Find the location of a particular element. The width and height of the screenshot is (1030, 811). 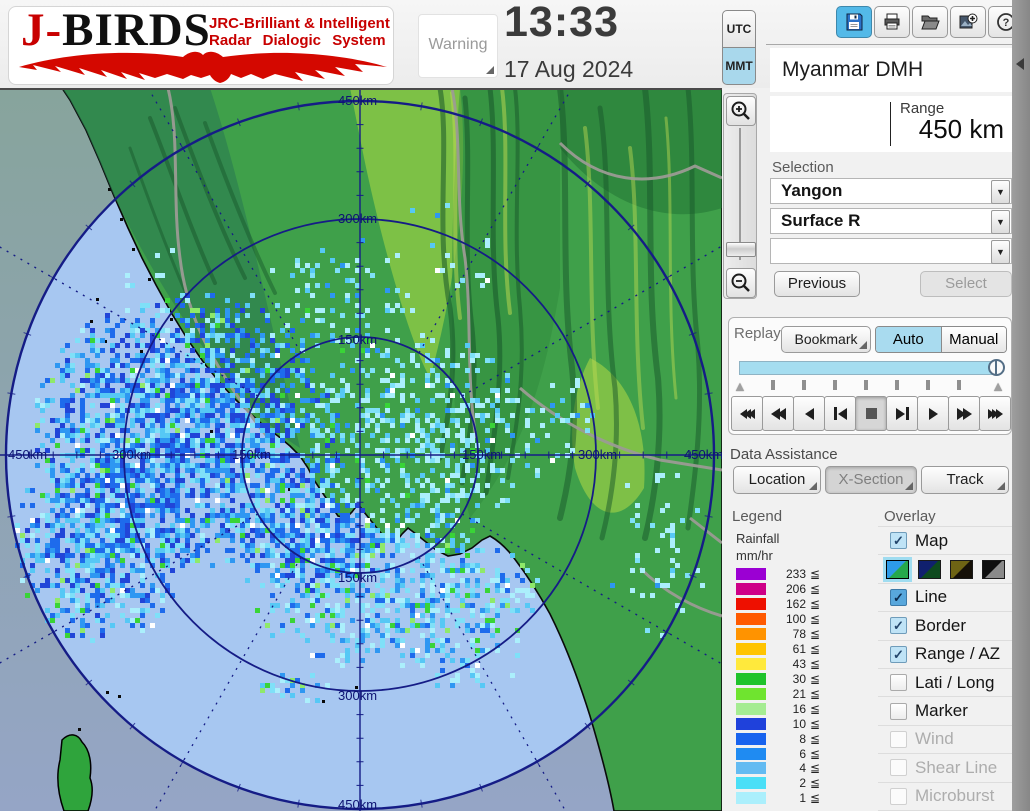

select-button: Select is located at coordinates (966, 284).